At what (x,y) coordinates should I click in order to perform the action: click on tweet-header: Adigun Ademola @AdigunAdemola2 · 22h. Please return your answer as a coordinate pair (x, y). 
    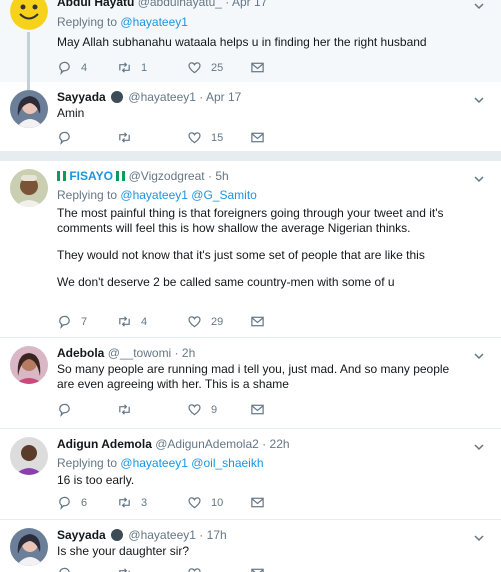
    Looking at the image, I should click on (173, 444).